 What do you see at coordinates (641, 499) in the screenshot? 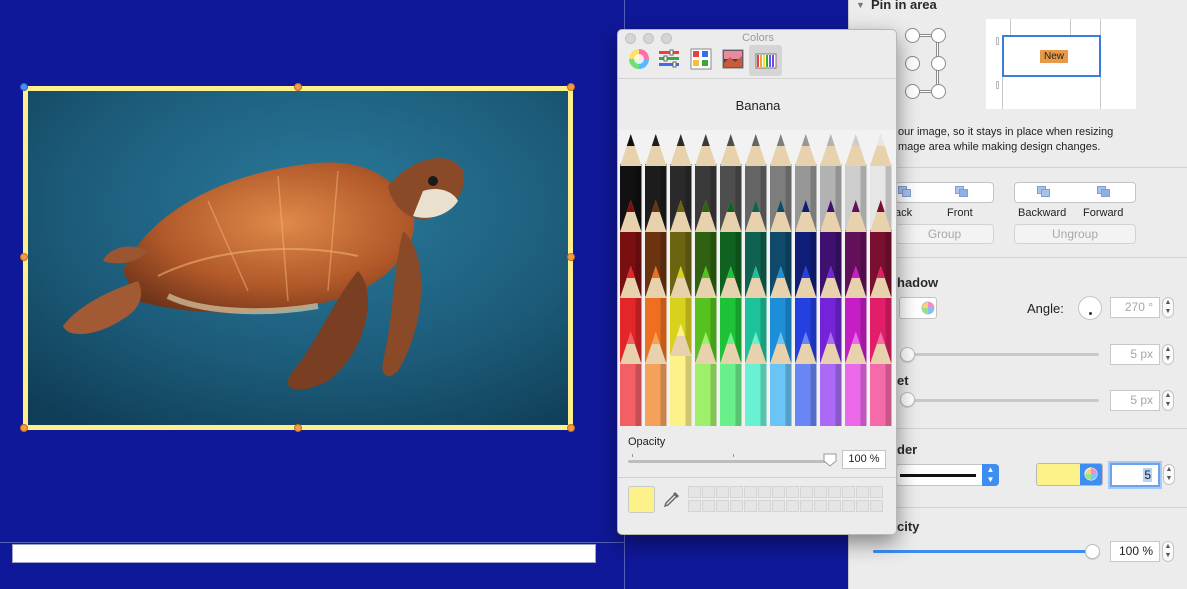
I see `current-color-swatch` at bounding box center [641, 499].